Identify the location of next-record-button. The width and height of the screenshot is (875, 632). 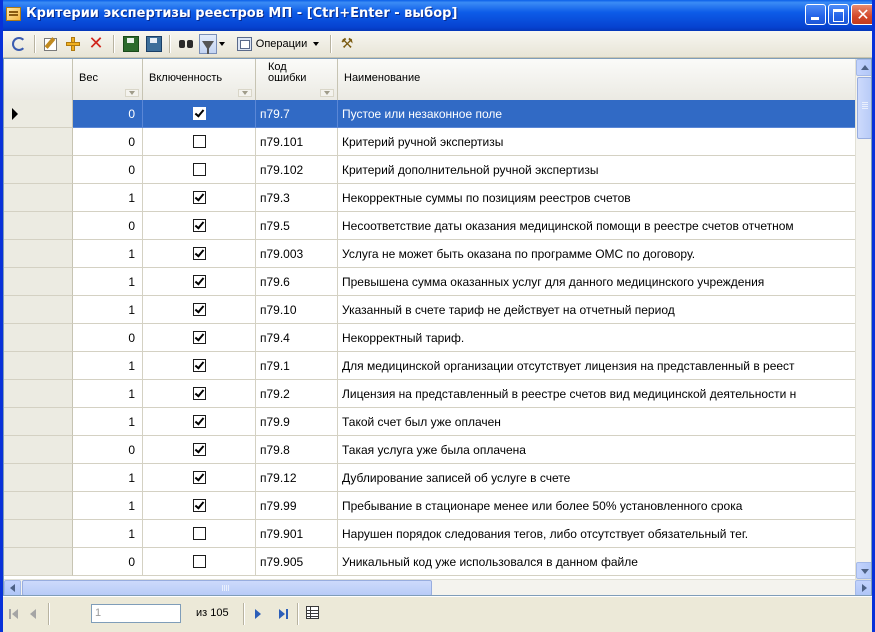
(259, 614).